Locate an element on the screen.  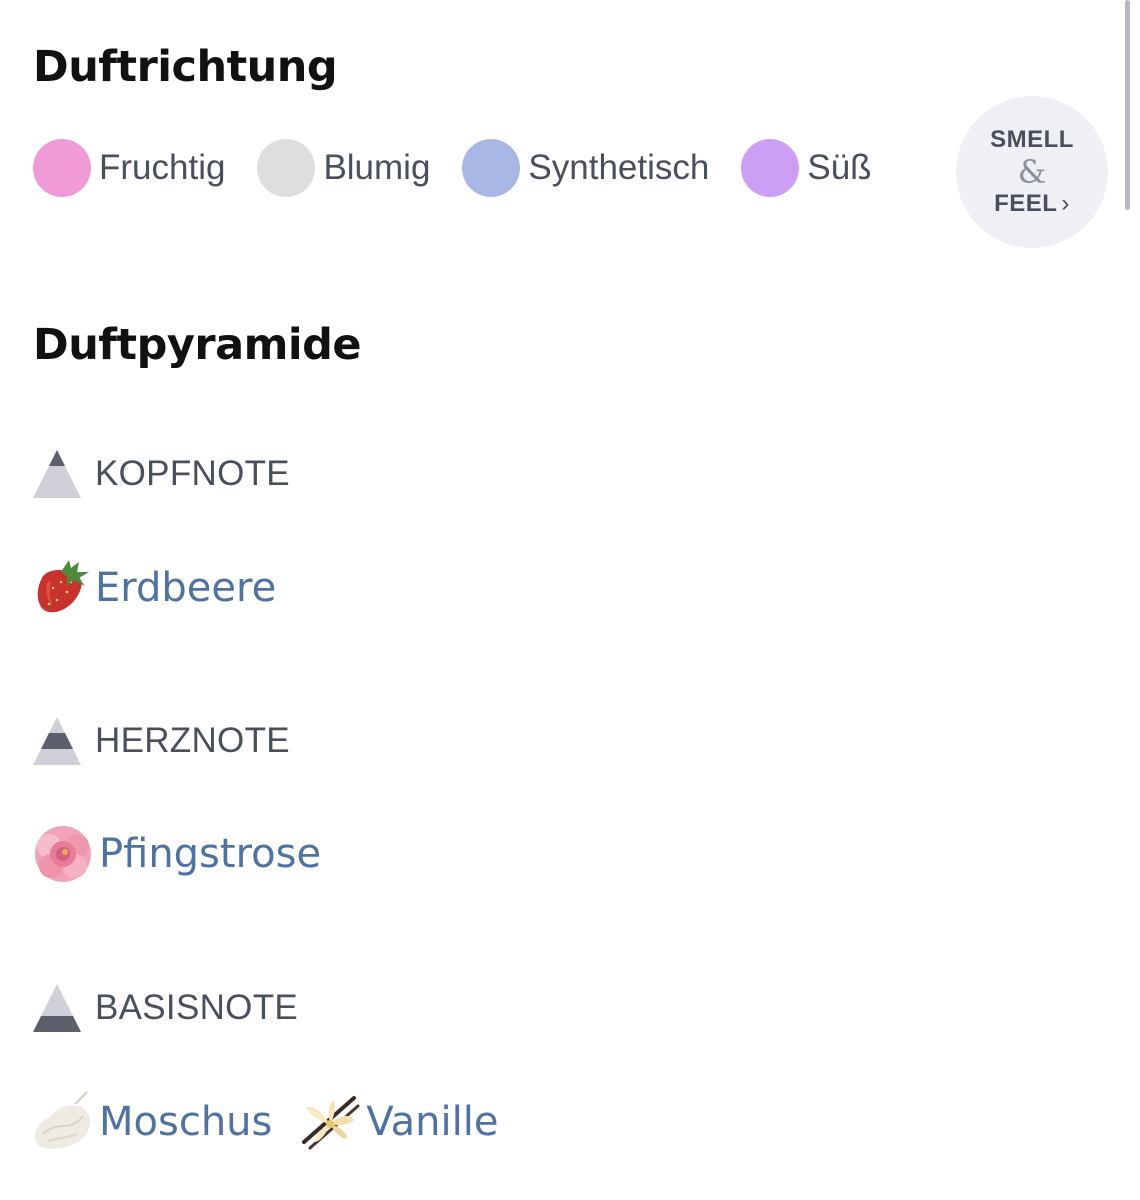
basisnote-header: BASISNOTE is located at coordinates (165, 1008).